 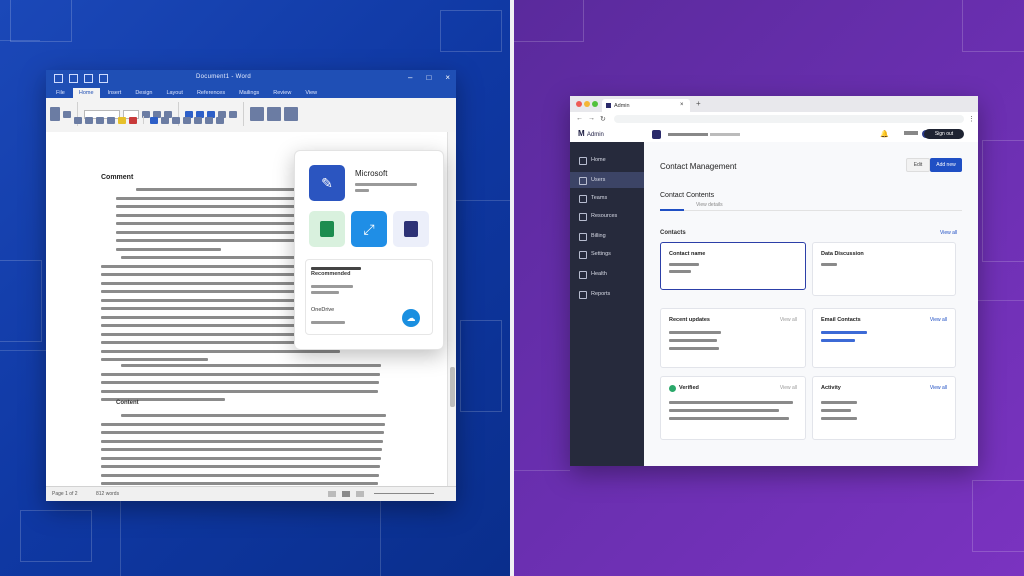 What do you see at coordinates (55, 114) in the screenshot?
I see `paste-icon` at bounding box center [55, 114].